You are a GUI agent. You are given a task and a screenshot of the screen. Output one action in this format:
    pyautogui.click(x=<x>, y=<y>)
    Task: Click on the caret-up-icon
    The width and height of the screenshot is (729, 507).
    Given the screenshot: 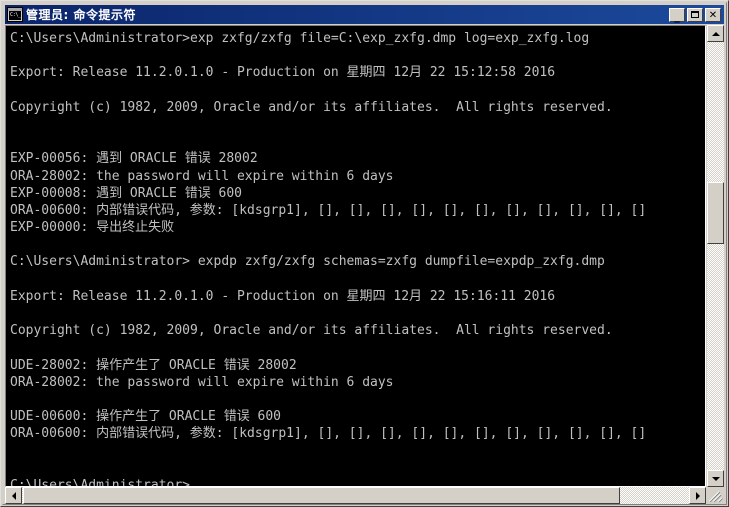 What is the action you would take?
    pyautogui.click(x=715, y=33)
    